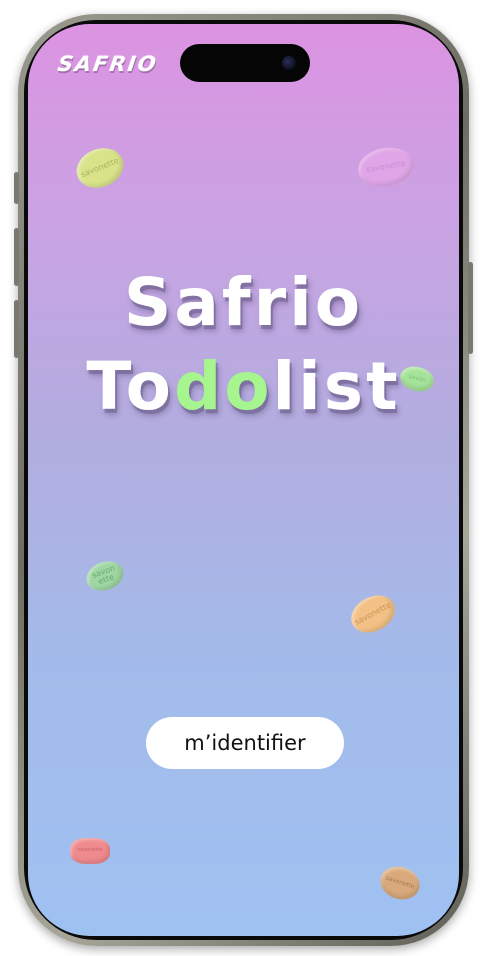 This screenshot has height=956, width=487. What do you see at coordinates (470, 308) in the screenshot?
I see `power-button` at bounding box center [470, 308].